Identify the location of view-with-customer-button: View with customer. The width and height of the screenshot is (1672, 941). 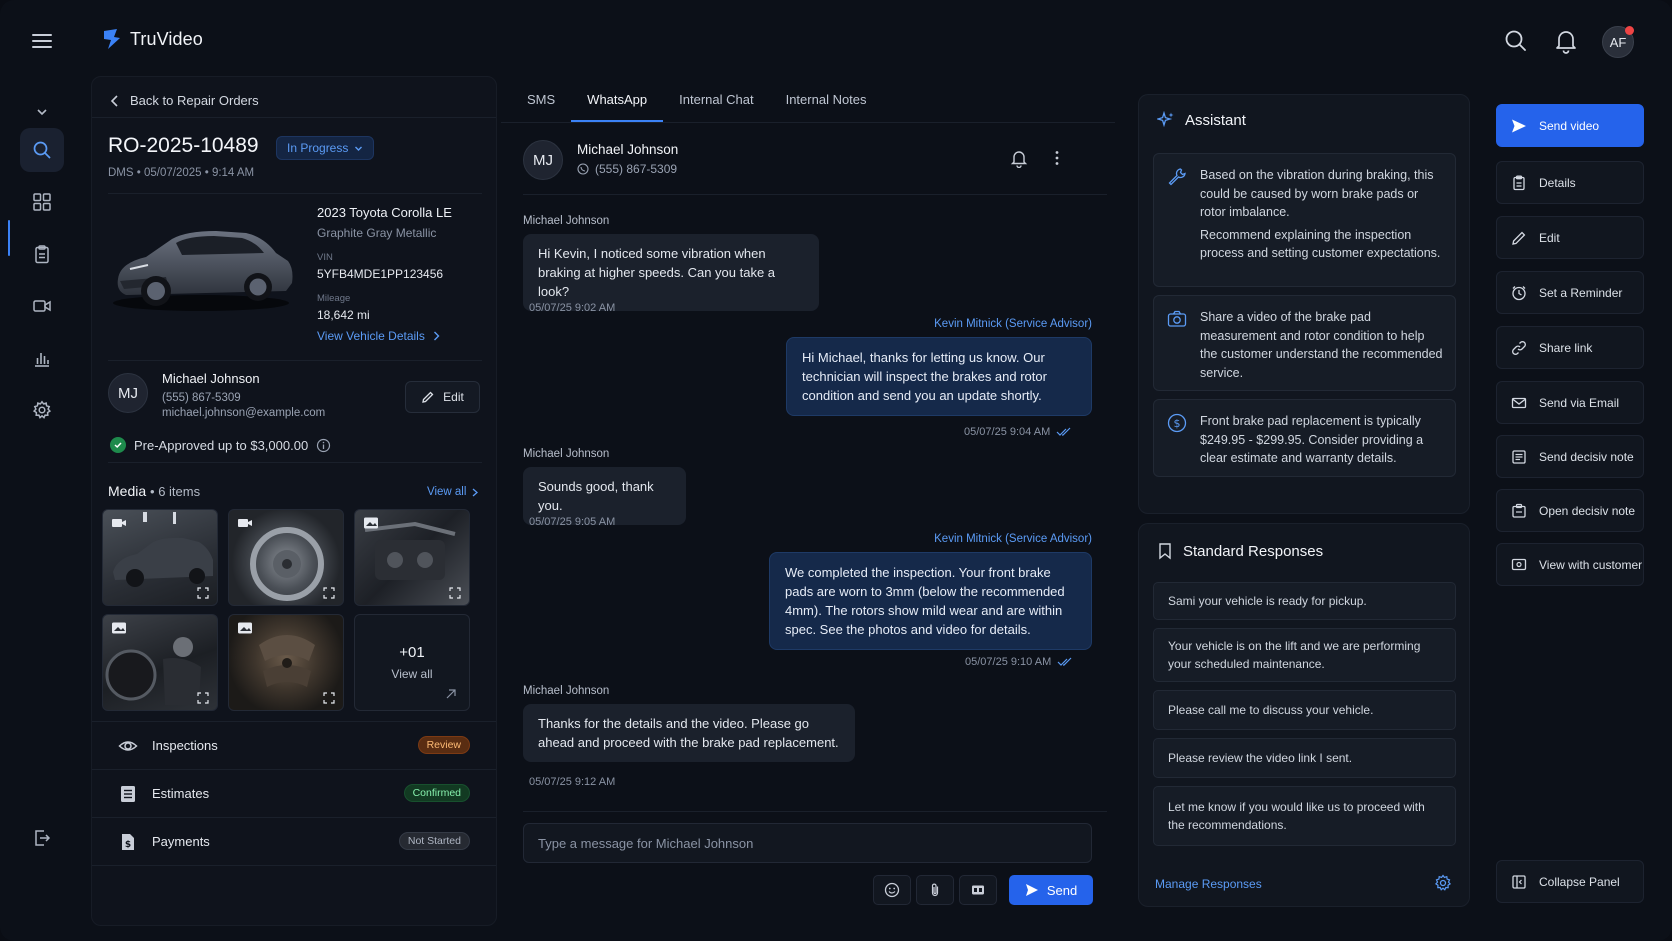
(1570, 564).